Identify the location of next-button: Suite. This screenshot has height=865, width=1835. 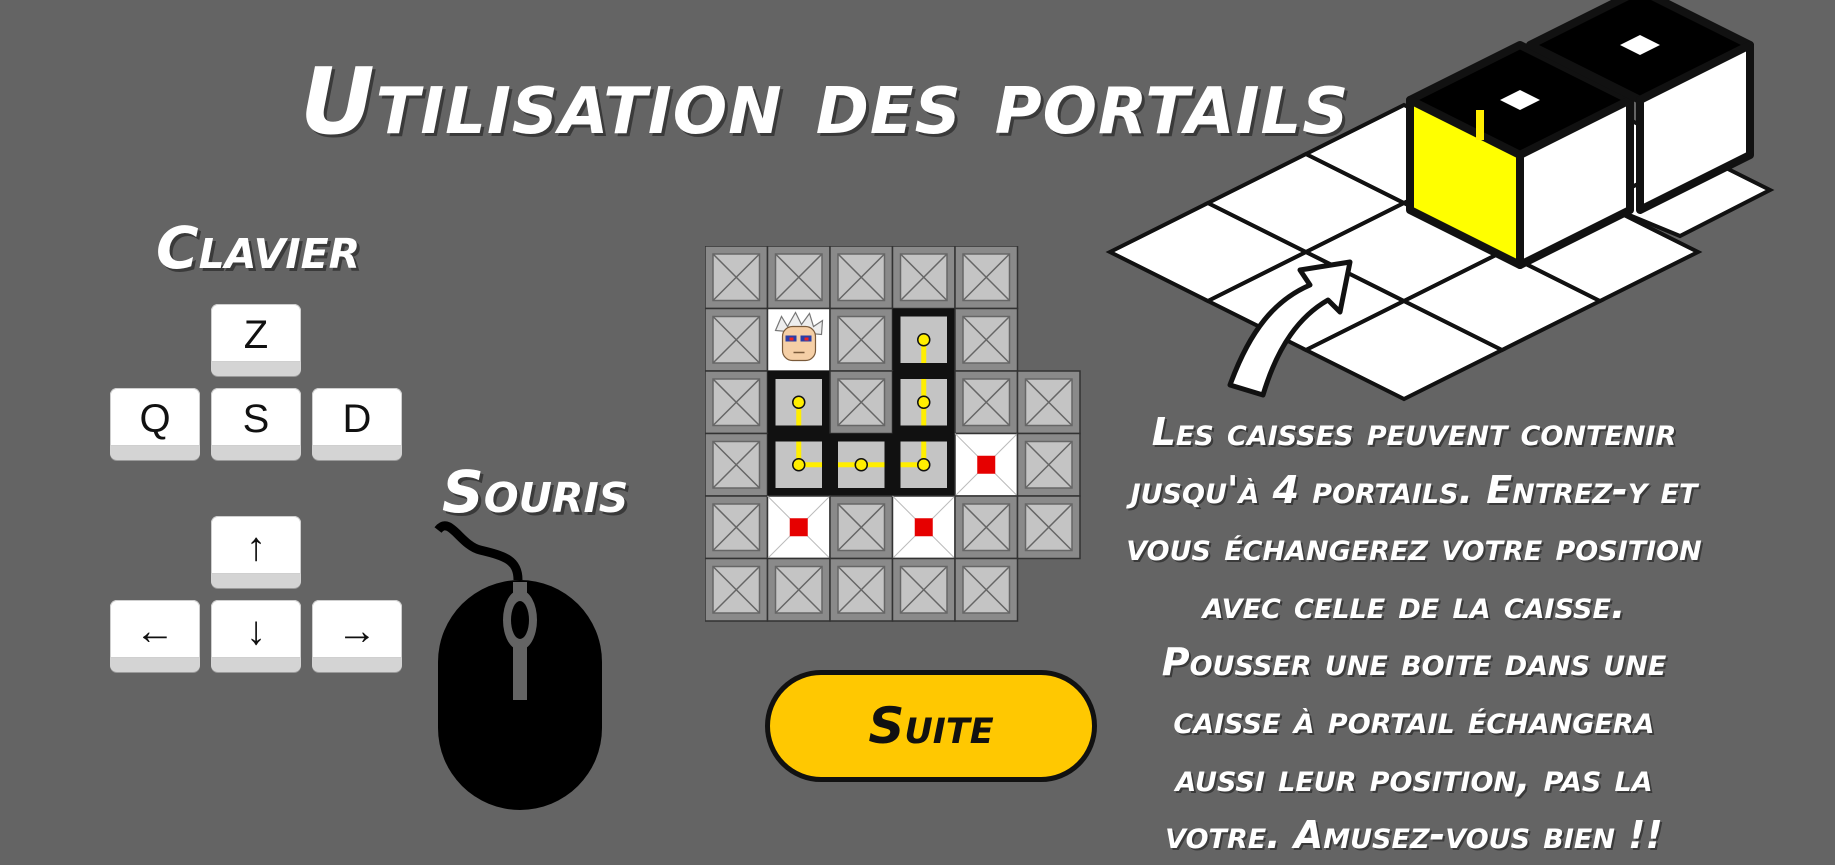
(931, 726).